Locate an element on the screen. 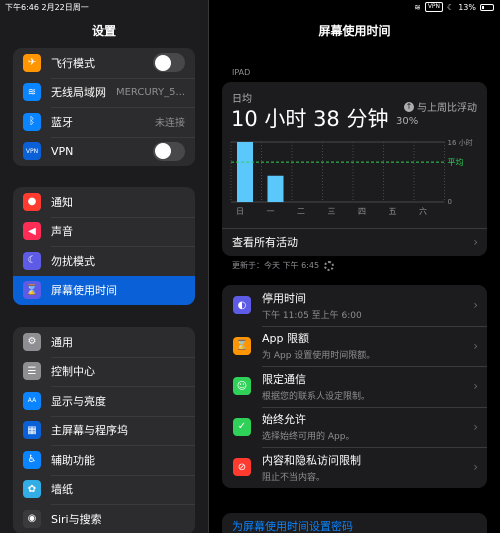  arrow-up-icon: ↑ is located at coordinates (409, 106).